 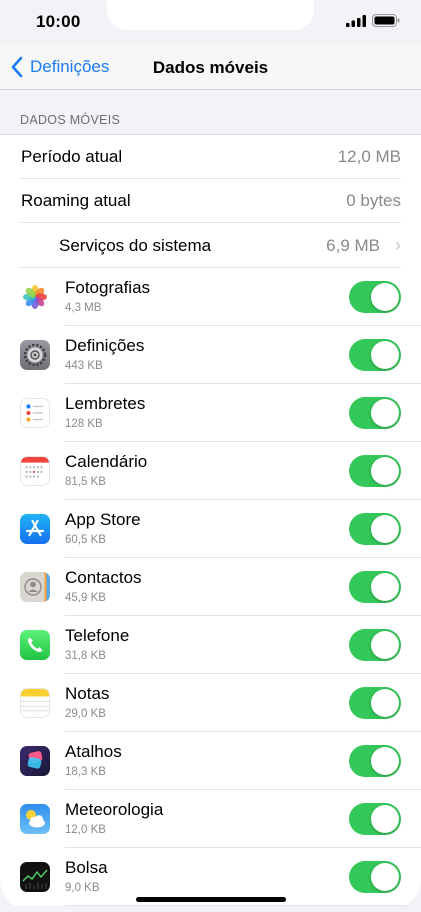 I want to click on photos-icon, so click(x=35, y=297).